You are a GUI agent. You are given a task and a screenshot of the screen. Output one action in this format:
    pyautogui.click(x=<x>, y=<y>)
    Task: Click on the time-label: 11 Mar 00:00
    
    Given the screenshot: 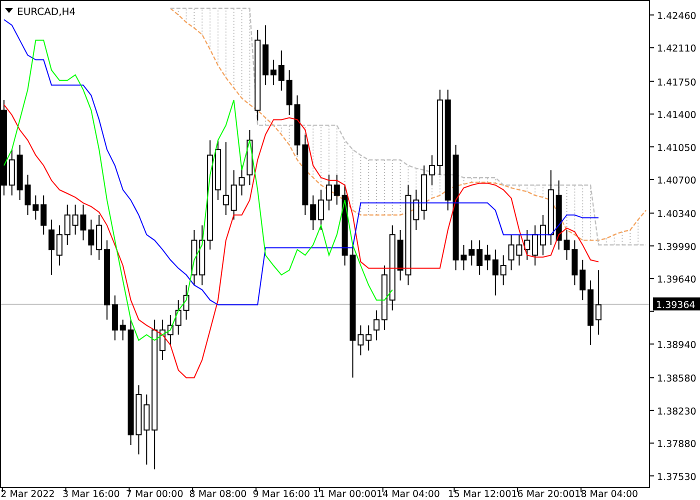 What is the action you would take?
    pyautogui.click(x=345, y=494)
    